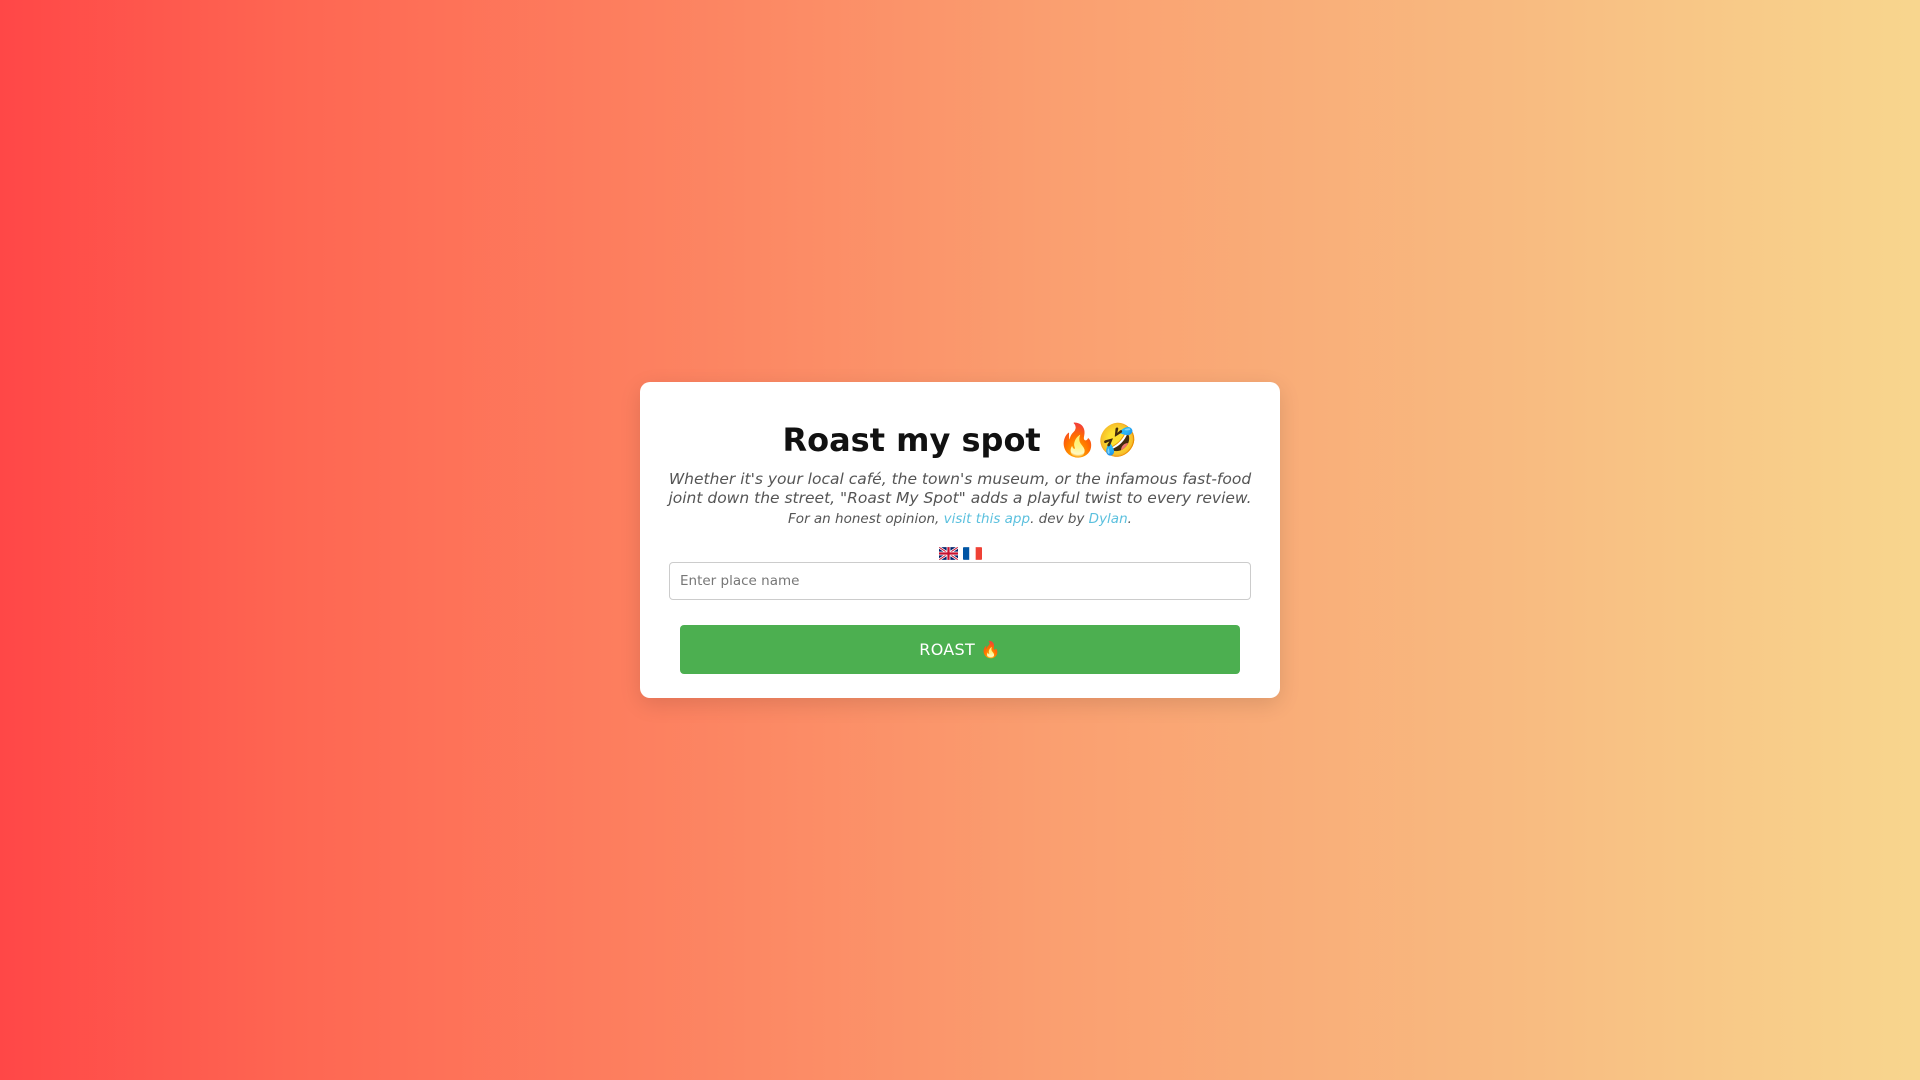 The height and width of the screenshot is (1080, 1920). I want to click on uk-flag-graphic, so click(948, 553).